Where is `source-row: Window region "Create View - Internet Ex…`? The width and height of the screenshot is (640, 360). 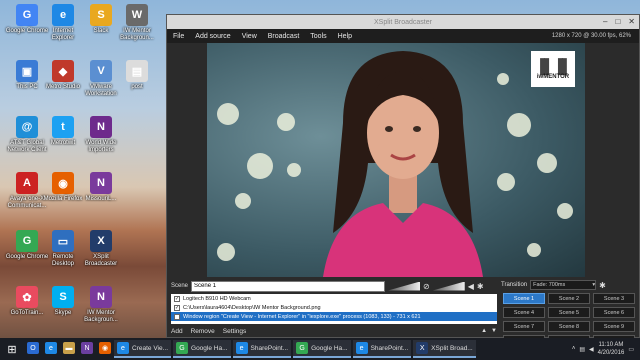
source-row: Window region "Create View - Internet Ex… is located at coordinates (334, 316).